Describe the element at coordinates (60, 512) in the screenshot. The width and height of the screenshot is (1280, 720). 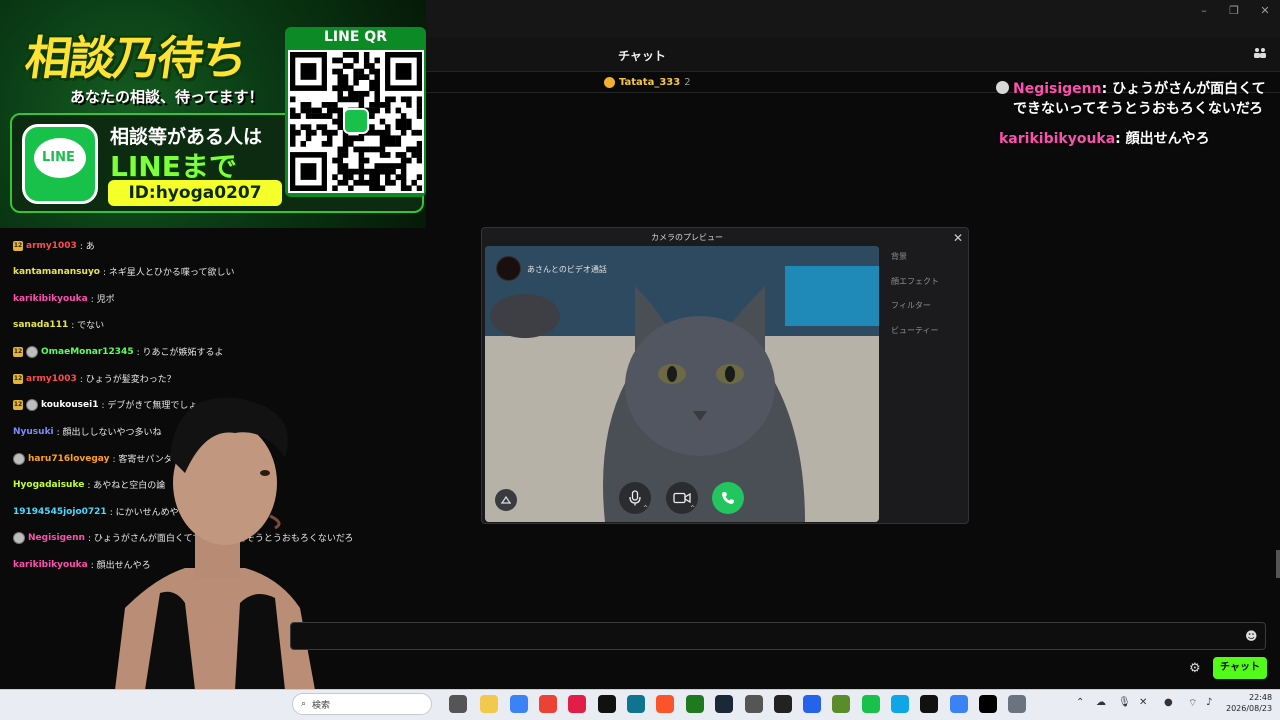
I see `chat-username: 19194545jojo0721` at that location.